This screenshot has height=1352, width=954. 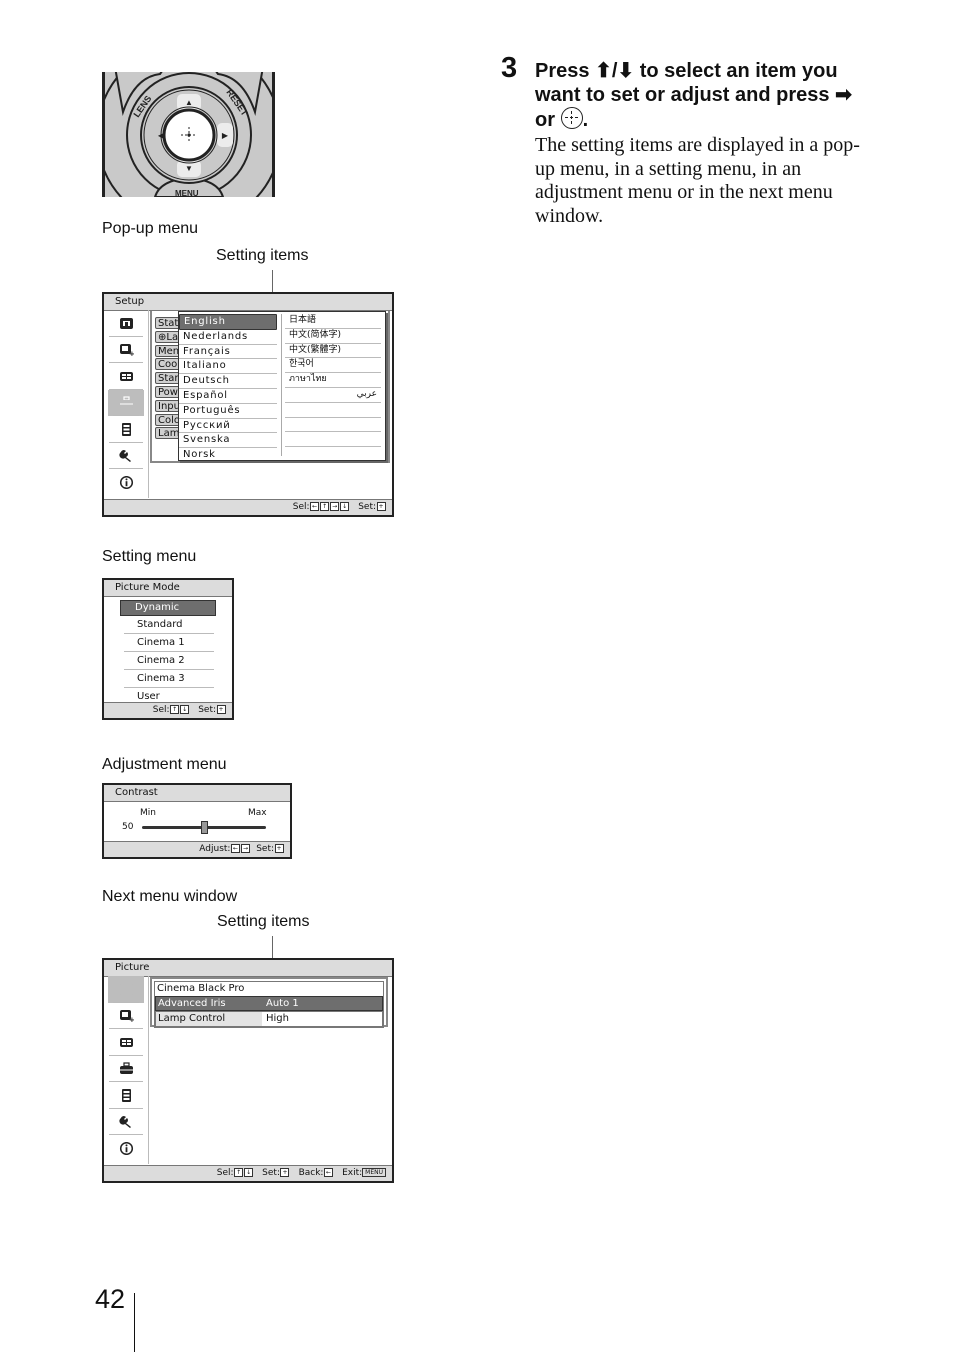 What do you see at coordinates (228, 367) in the screenshot?
I see `language-option: Italiano` at bounding box center [228, 367].